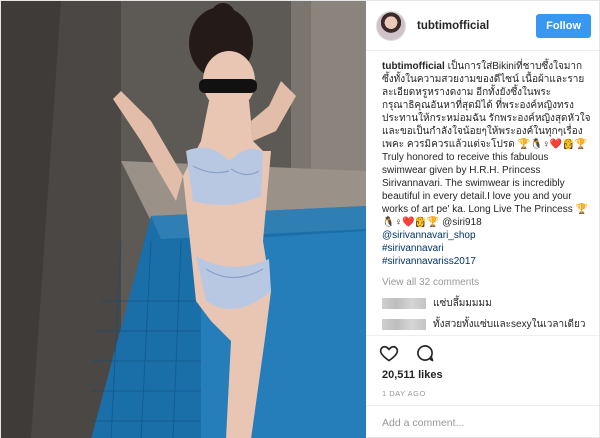 The height and width of the screenshot is (438, 600). I want to click on hashtag-link: #sirivannavariss2017, so click(486, 261).